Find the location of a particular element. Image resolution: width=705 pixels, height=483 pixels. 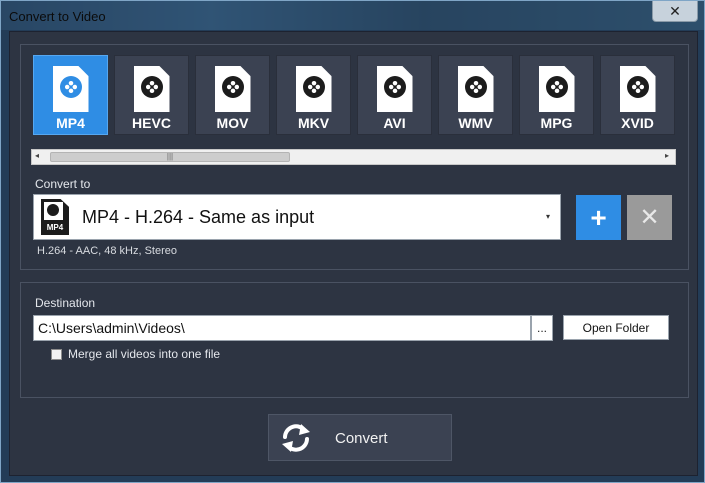

profile-select: MP4 MP4 - H.264 - Same as input ▾ is located at coordinates (297, 217).